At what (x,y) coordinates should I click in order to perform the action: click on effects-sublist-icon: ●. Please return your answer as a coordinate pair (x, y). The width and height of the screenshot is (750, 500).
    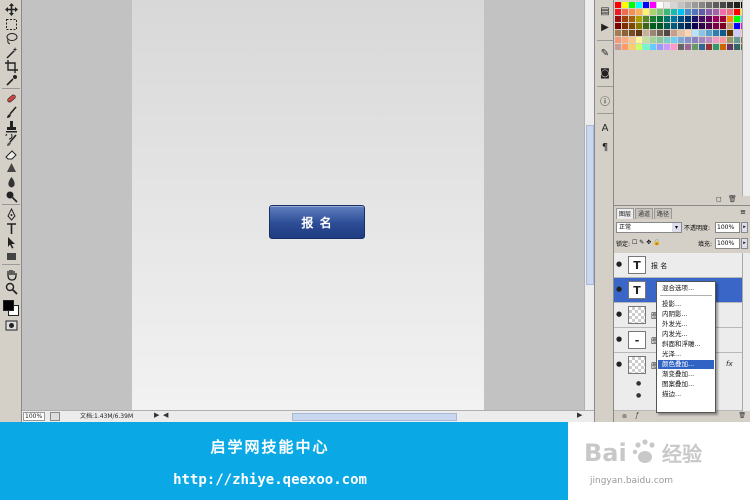
    Looking at the image, I should click on (638, 383).